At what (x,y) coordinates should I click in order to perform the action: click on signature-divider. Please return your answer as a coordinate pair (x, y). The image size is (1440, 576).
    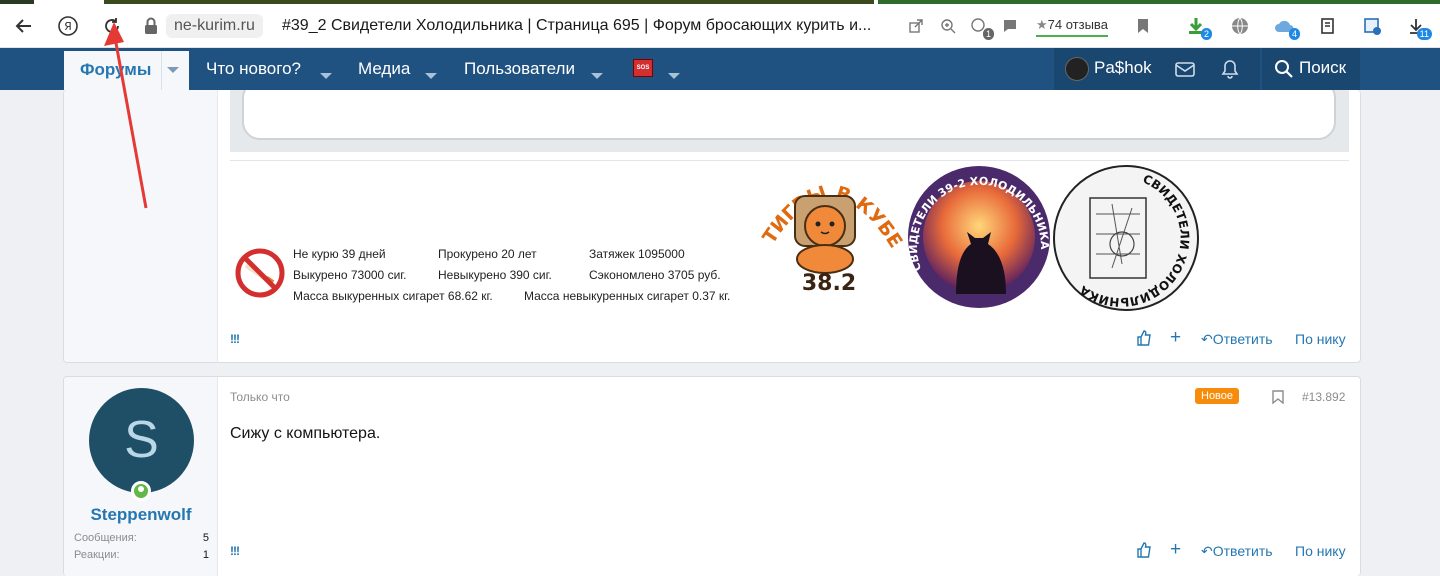
    Looking at the image, I should click on (789, 160).